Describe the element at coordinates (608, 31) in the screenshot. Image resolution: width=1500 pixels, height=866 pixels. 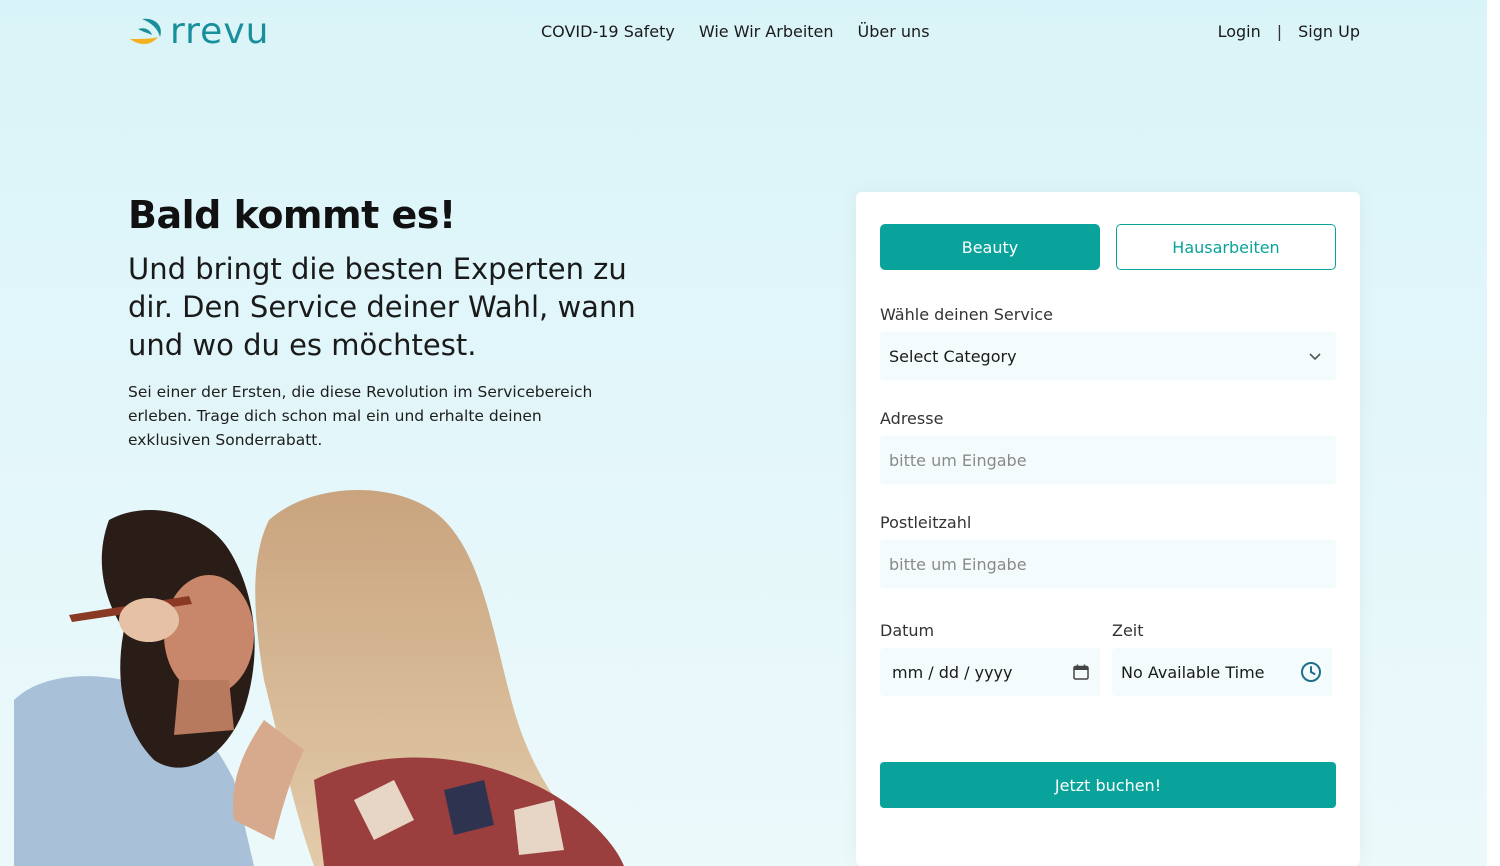
I see `nav-covid-safety: COVID-19 Safety` at that location.